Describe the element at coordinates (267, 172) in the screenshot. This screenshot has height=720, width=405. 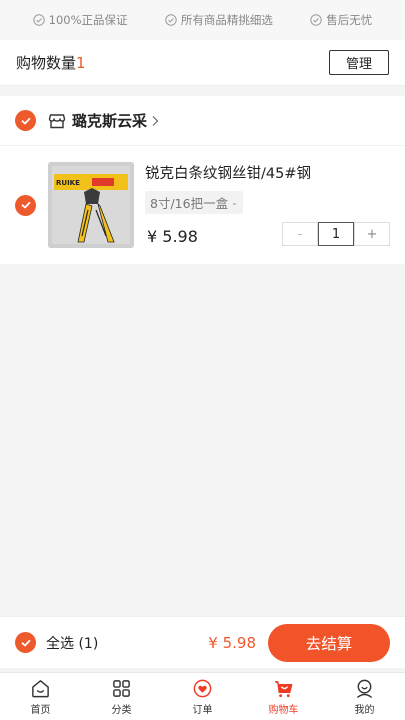
I see `product-name: 锐克白条纹钢丝钳/45#钢` at that location.